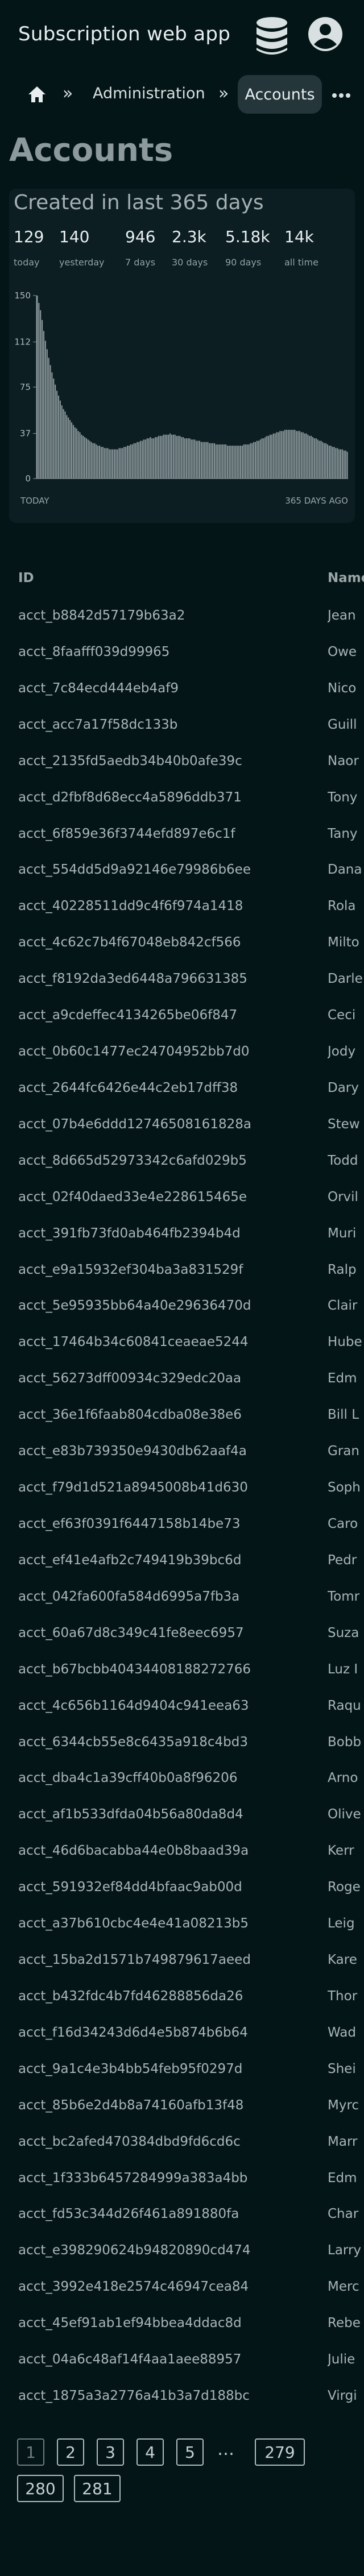 The image size is (364, 2576). What do you see at coordinates (132, 979) in the screenshot?
I see `account-id-cell: acct_f8192da3ed6448a796631385` at bounding box center [132, 979].